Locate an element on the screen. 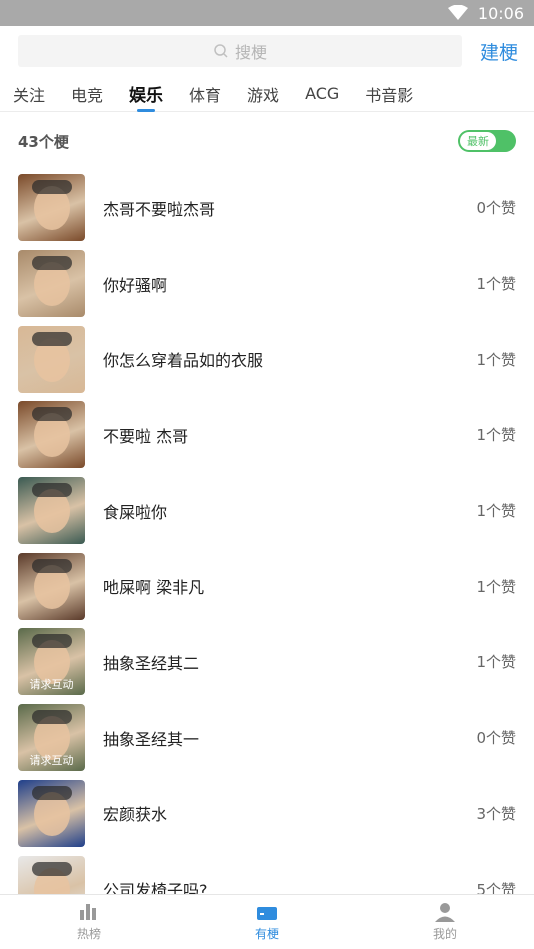 The width and height of the screenshot is (534, 949). card-icon is located at coordinates (267, 913).